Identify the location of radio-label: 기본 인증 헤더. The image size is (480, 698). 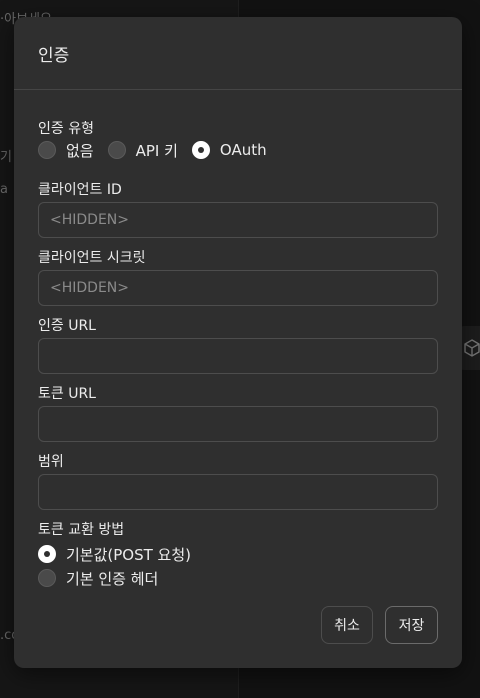
(112, 578).